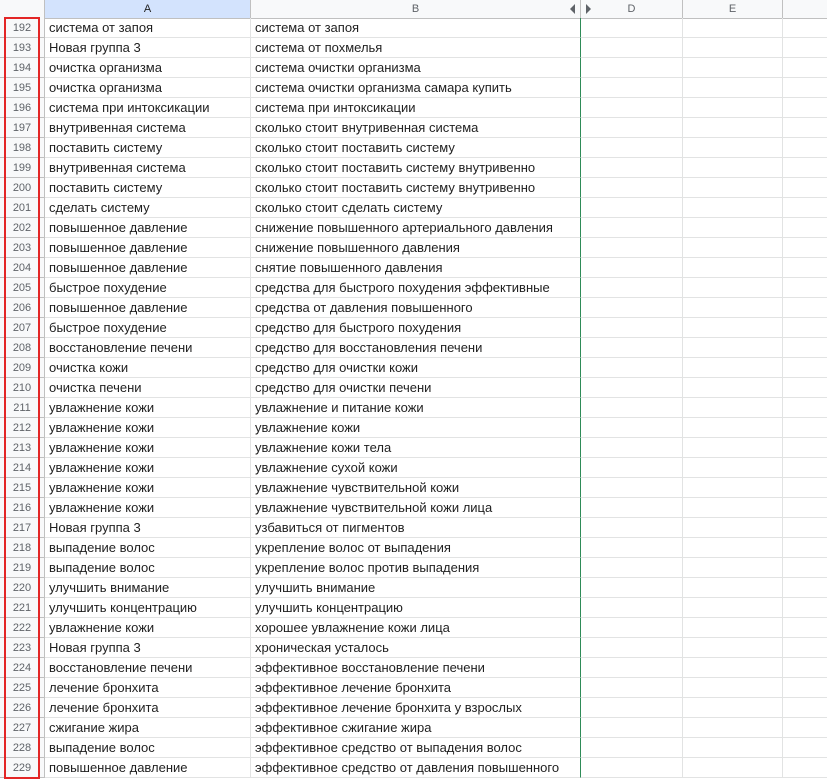 This screenshot has height=781, width=827. What do you see at coordinates (22, 148) in the screenshot?
I see `row-number: 198` at bounding box center [22, 148].